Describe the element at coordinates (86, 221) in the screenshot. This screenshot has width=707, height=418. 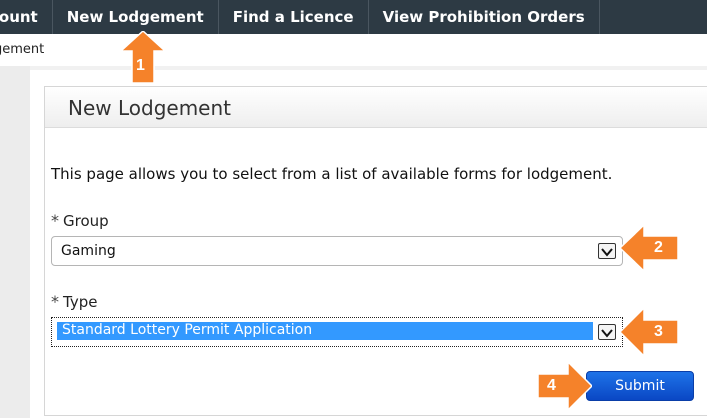
I see `group-label-text: Group` at that location.